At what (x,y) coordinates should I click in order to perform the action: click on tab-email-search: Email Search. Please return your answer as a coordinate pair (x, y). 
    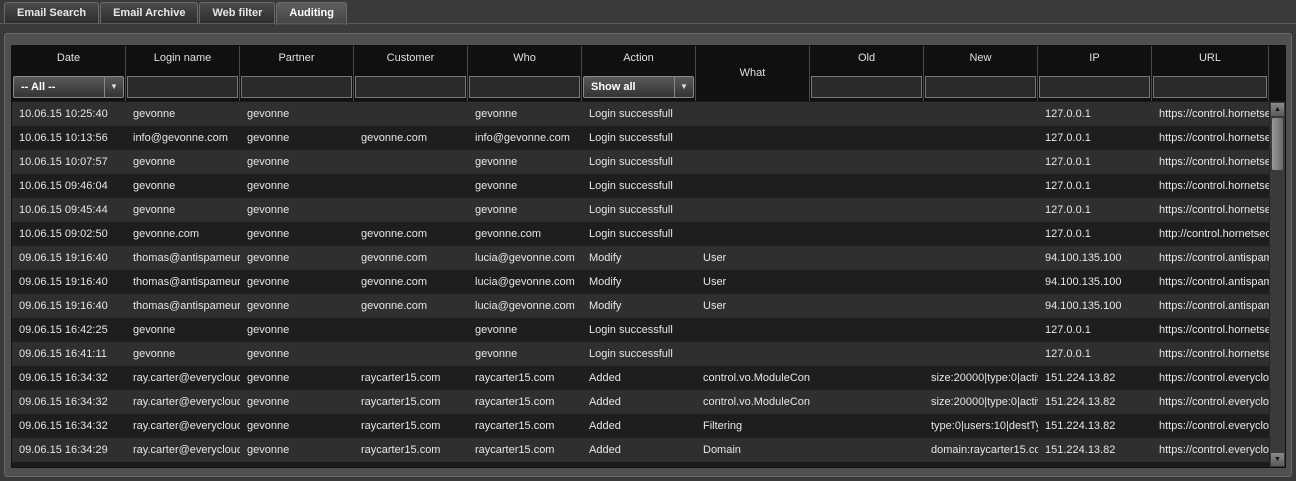
    Looking at the image, I should click on (52, 12).